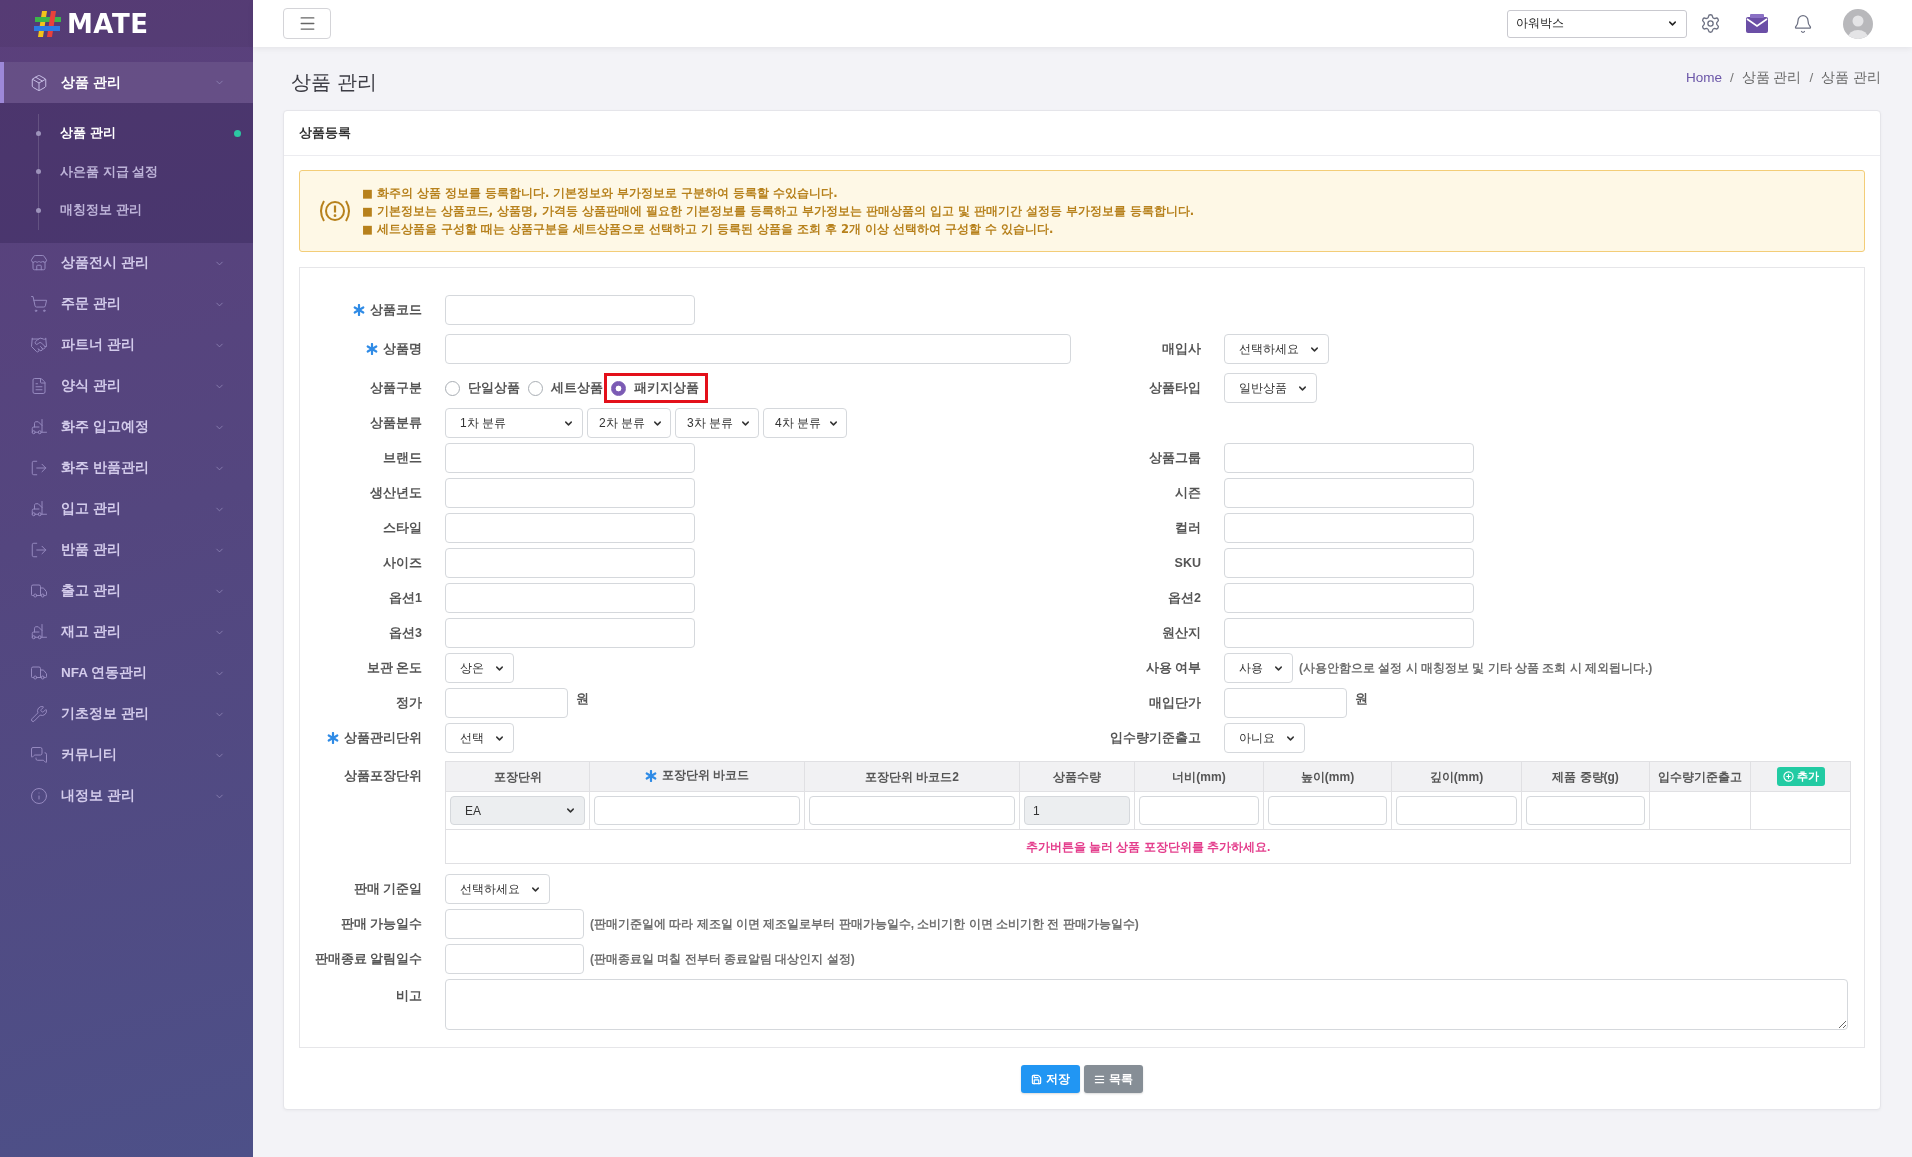  I want to click on notice-text: ■ 세트상품을 구성할 때는 상품구분을 세트상품으로 선택하고 기 등록된 상품을 조회 후 2개 이상 선택하여 구성할 수 있습니다., so click(708, 229).